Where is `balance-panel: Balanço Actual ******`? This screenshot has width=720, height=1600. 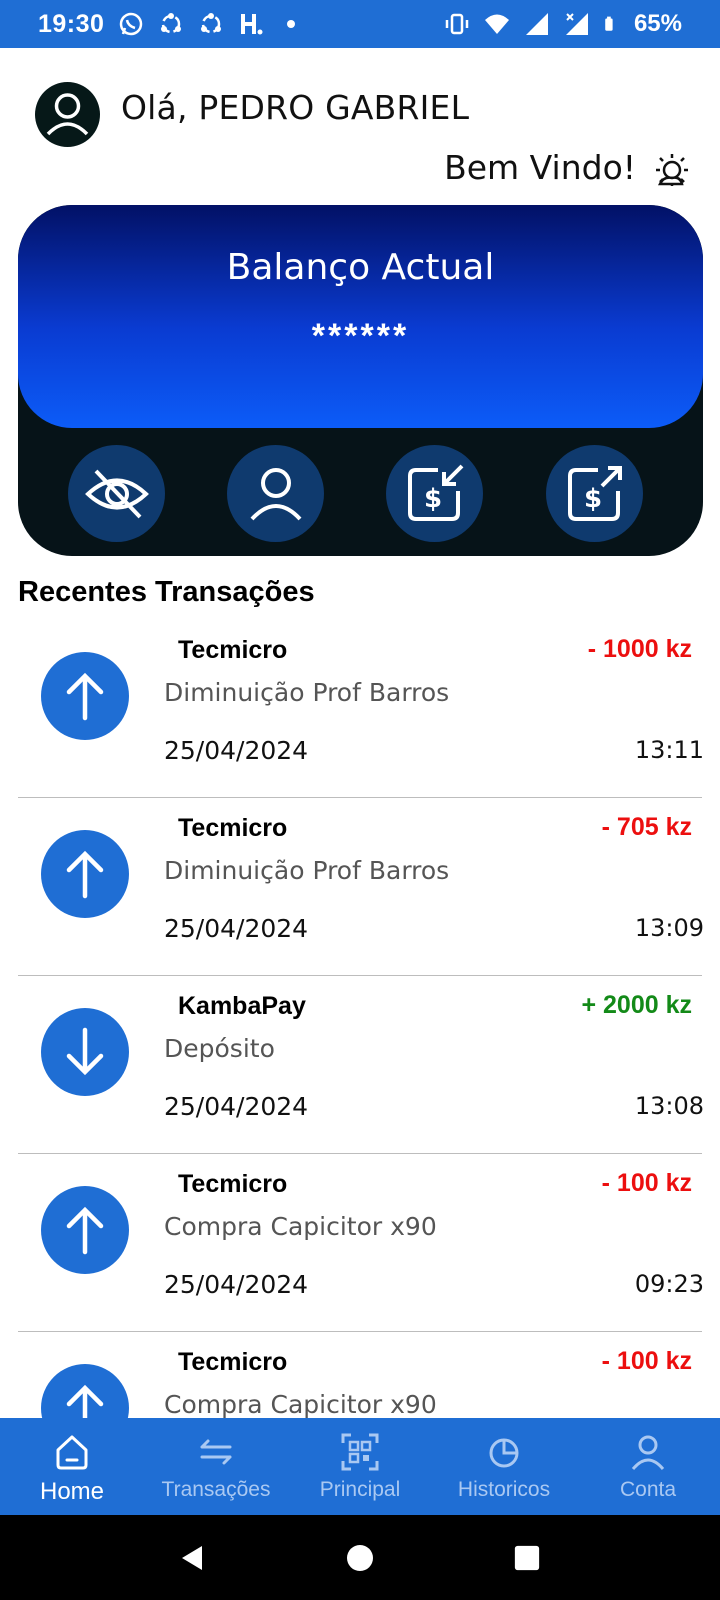
balance-panel: Balanço Actual ****** is located at coordinates (360, 316).